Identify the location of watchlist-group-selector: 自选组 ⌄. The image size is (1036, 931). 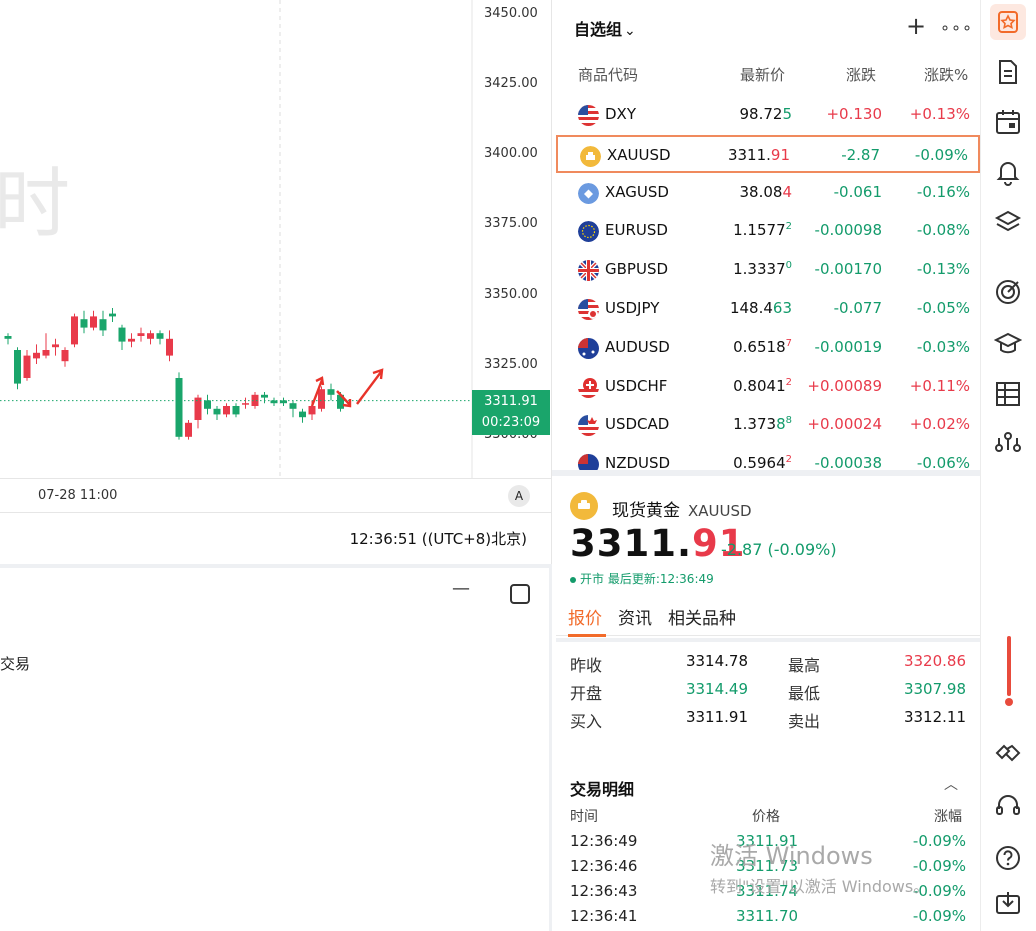
(605, 28).